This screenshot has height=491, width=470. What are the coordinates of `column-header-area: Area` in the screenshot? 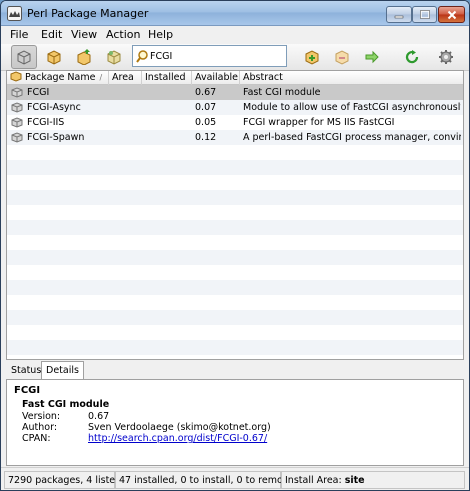 It's located at (125, 78).